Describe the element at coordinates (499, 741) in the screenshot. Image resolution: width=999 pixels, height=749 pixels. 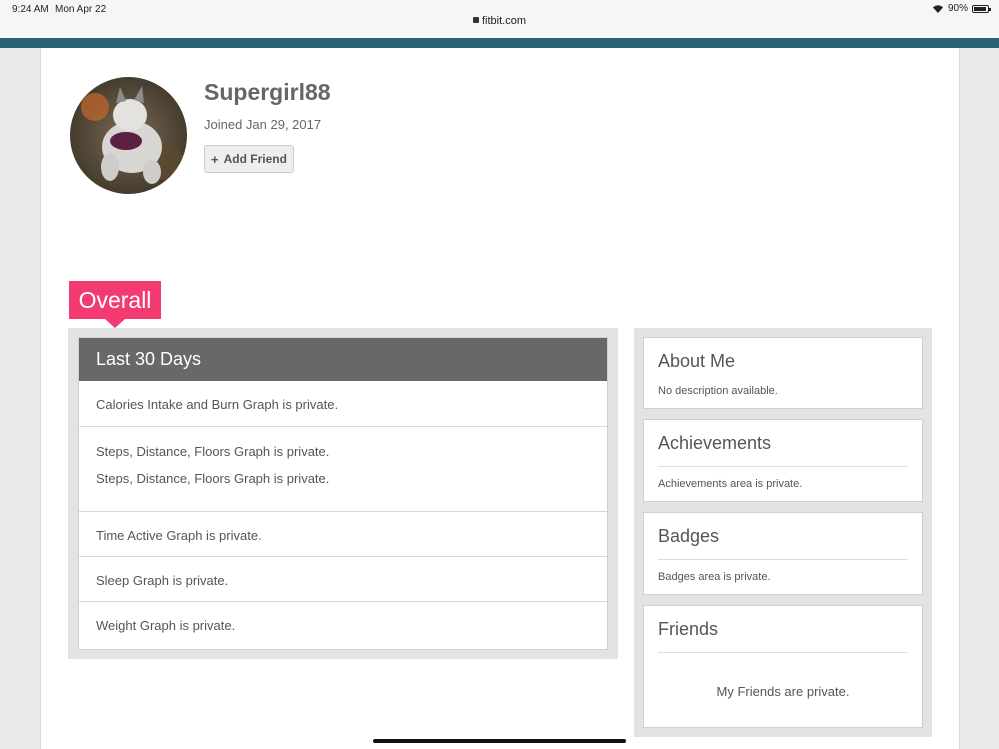
I see `home-indicator` at that location.